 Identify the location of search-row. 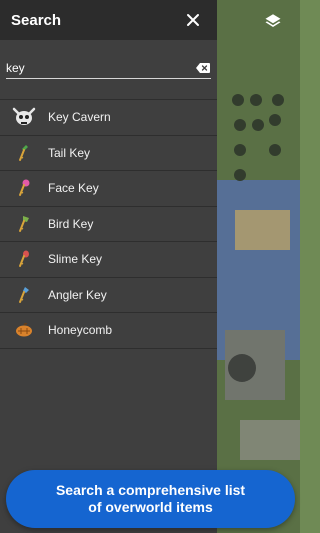
(108, 68).